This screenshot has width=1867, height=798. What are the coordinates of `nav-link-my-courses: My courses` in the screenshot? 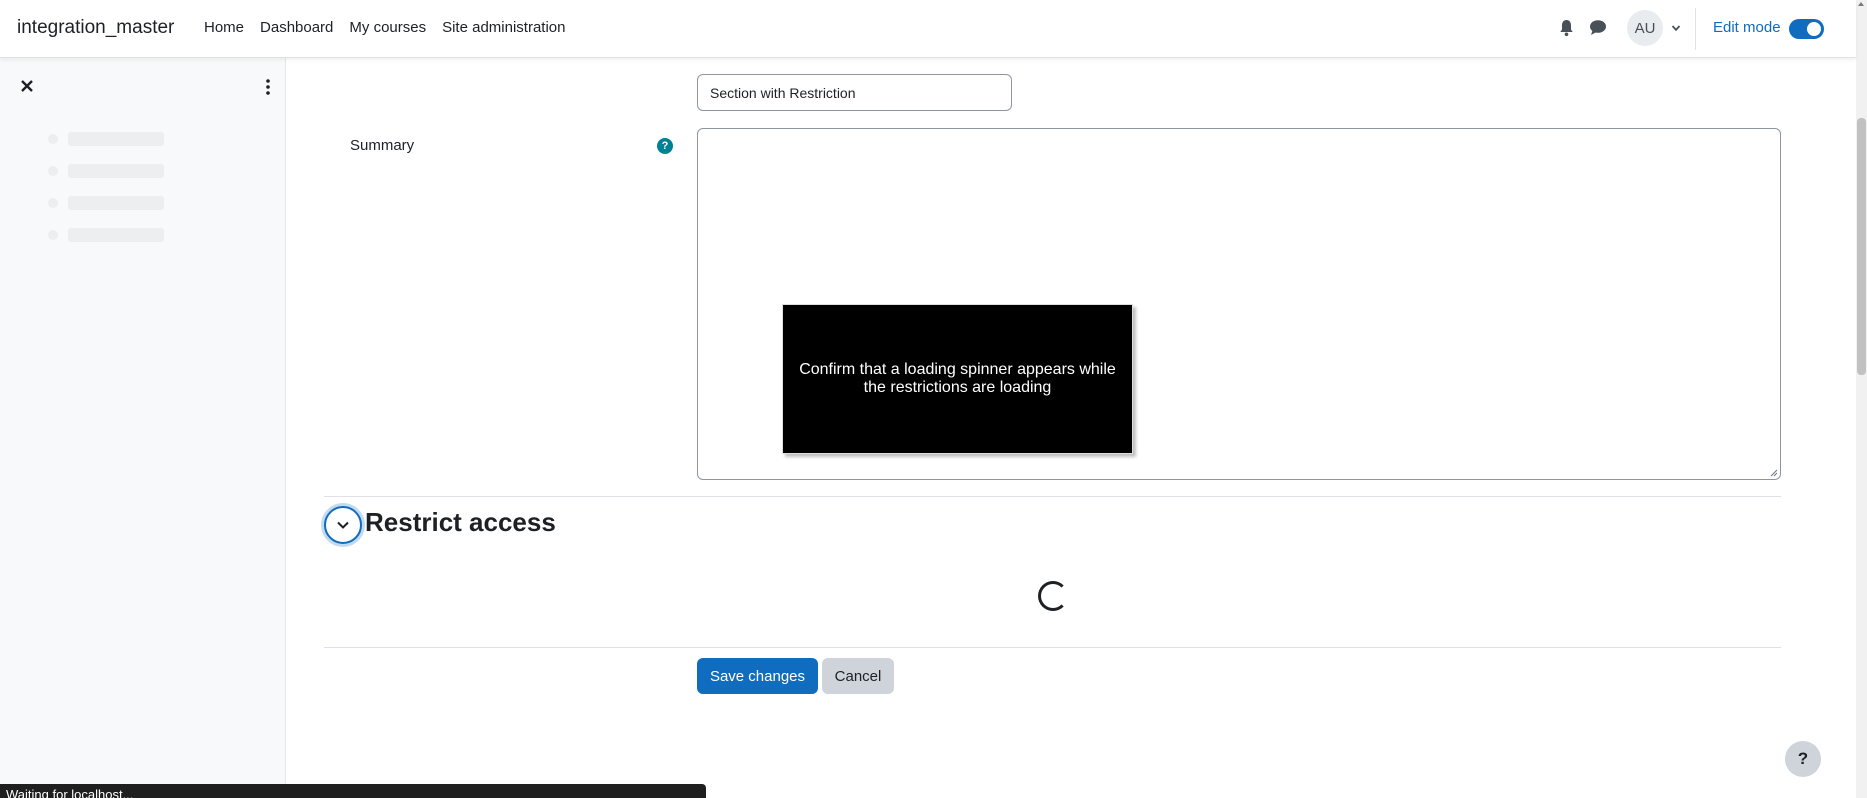 It's located at (387, 27).